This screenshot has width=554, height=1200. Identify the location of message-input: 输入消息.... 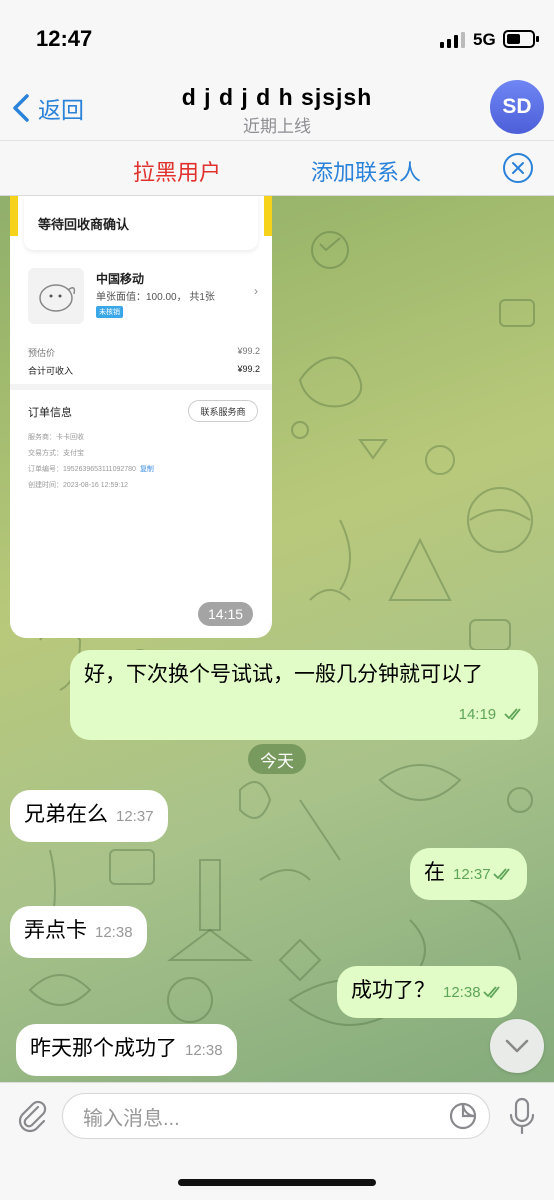
(276, 1116).